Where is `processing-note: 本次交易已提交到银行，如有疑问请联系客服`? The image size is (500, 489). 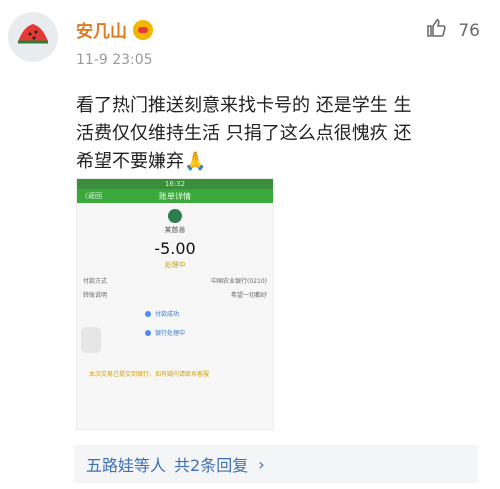 processing-note: 本次交易已提交到银行，如有疑问请联系客服 is located at coordinates (149, 374).